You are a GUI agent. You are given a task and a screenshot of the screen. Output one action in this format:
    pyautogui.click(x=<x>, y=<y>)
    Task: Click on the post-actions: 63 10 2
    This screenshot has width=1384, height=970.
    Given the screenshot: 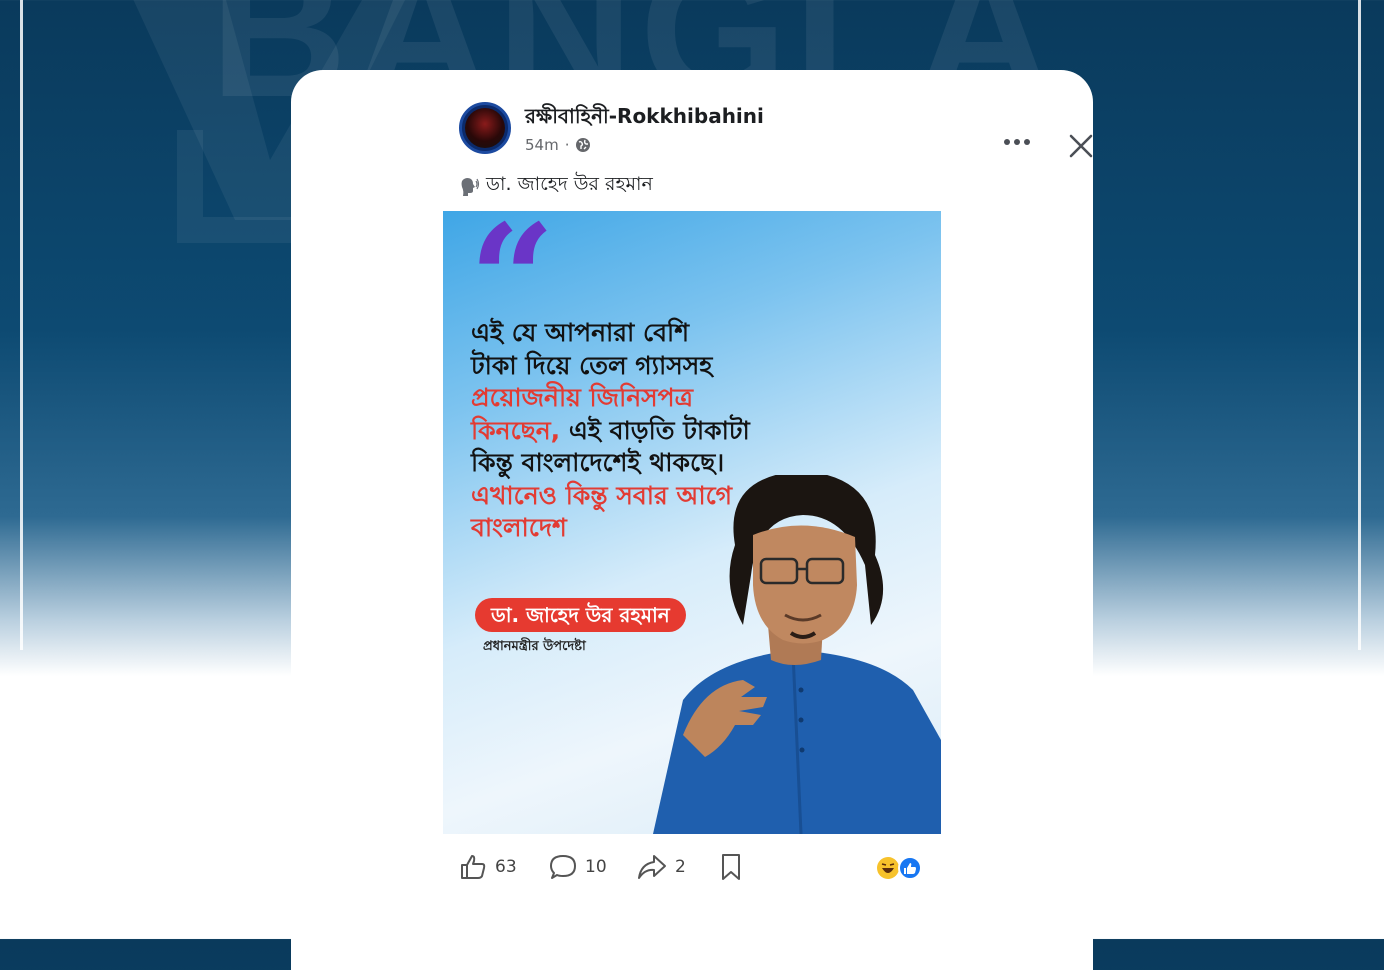 What is the action you would take?
    pyautogui.click(x=694, y=867)
    